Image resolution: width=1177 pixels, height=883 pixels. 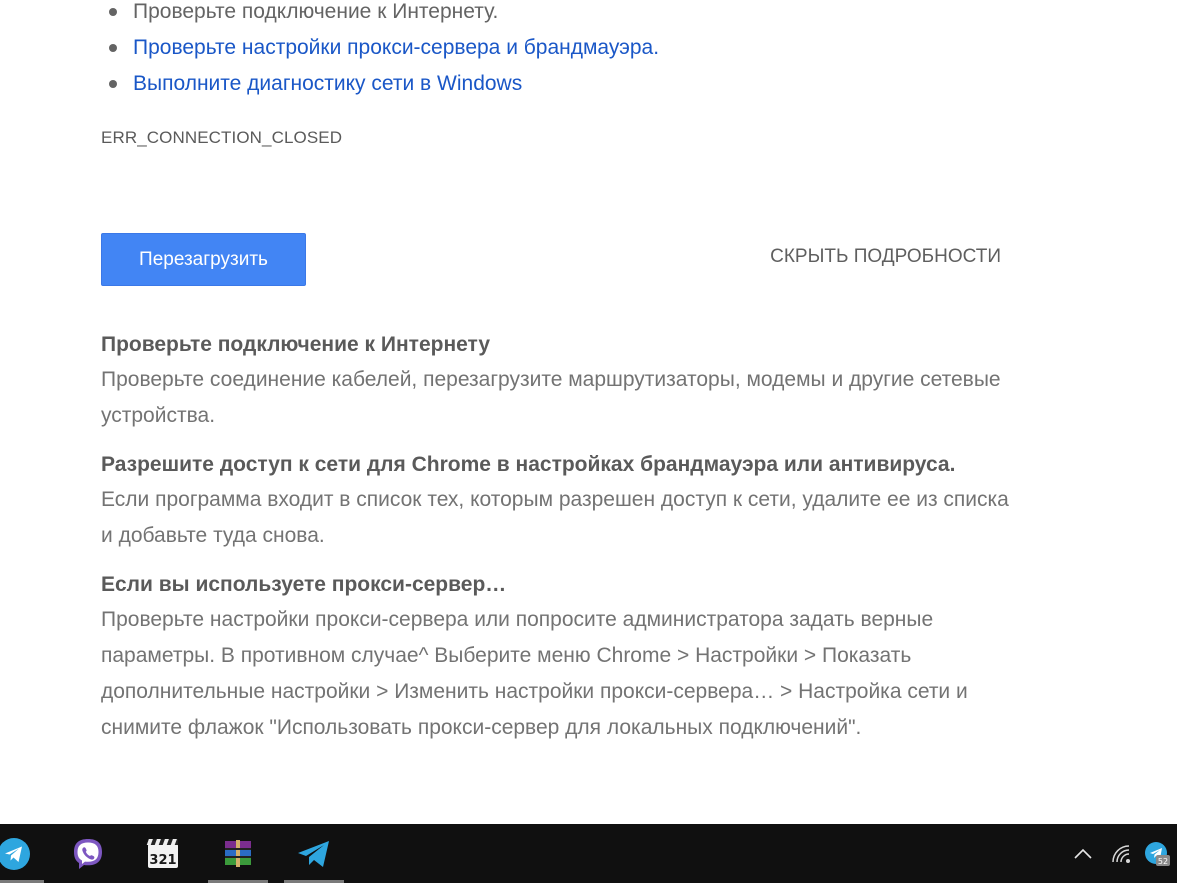 I want to click on paper-plane-icon, so click(x=313, y=853).